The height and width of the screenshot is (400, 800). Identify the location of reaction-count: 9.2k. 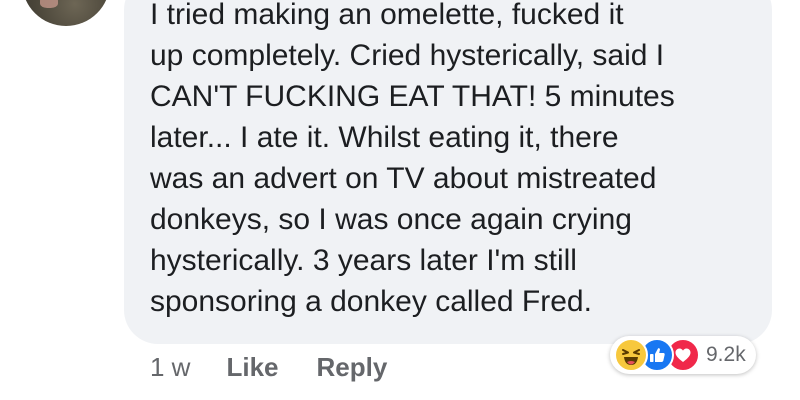
(726, 354).